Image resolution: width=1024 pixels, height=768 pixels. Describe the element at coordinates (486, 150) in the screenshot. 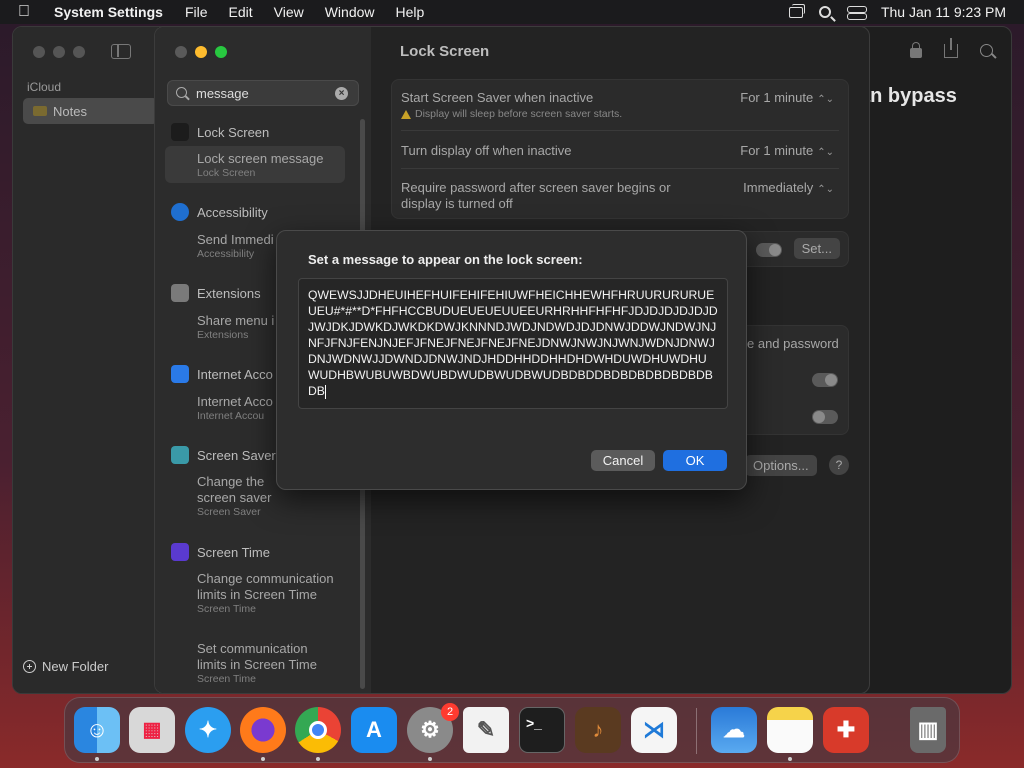

I see `display-off-inactive-label: Turn display off when inactive` at that location.